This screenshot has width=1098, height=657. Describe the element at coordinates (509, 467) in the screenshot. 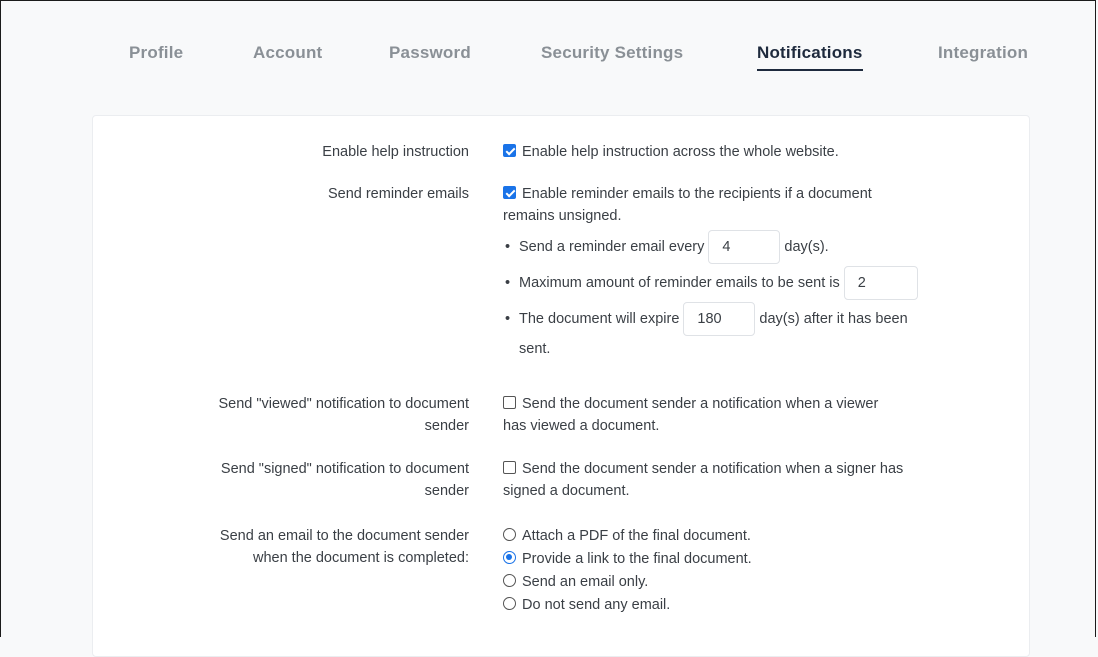

I see `signed-notification-checkbox` at that location.